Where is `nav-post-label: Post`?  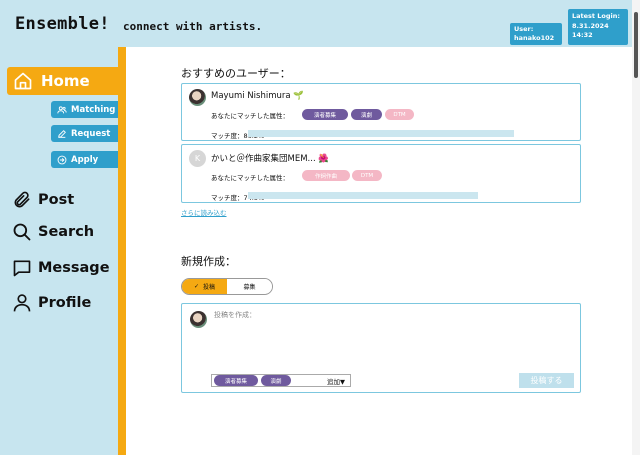
nav-post-label: Post is located at coordinates (56, 200).